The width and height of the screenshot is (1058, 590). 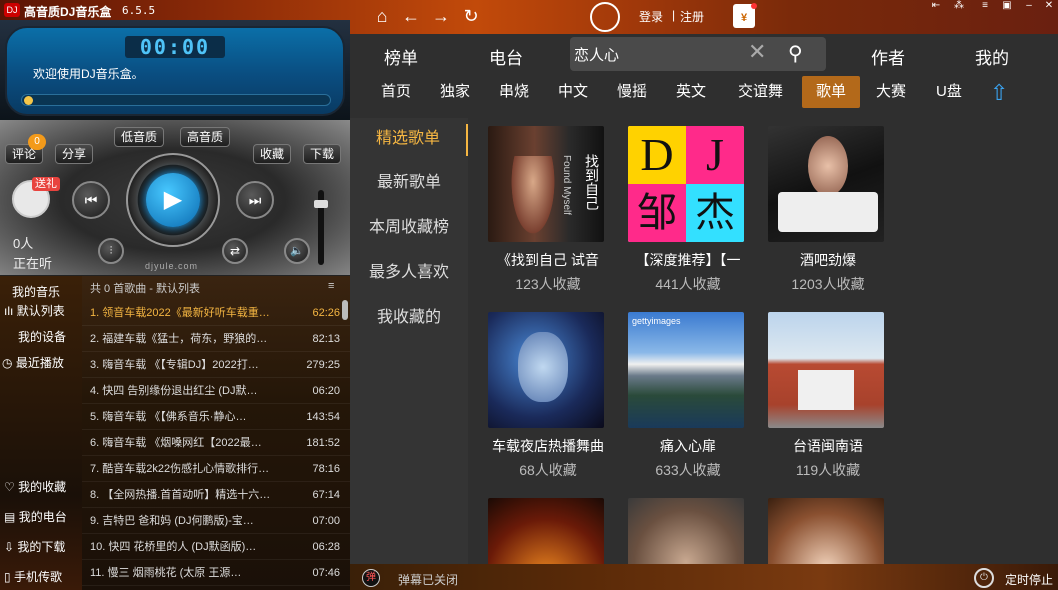 What do you see at coordinates (297, 251) in the screenshot?
I see `volume-icon: 🔈` at bounding box center [297, 251].